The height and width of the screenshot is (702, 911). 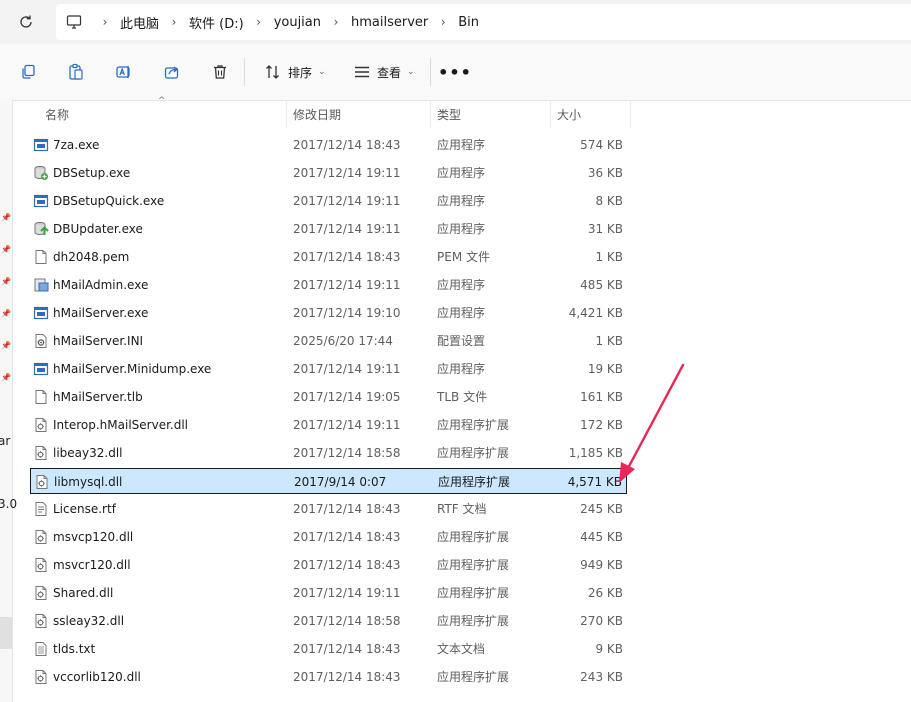 I want to click on txt-icon, so click(x=41, y=649).